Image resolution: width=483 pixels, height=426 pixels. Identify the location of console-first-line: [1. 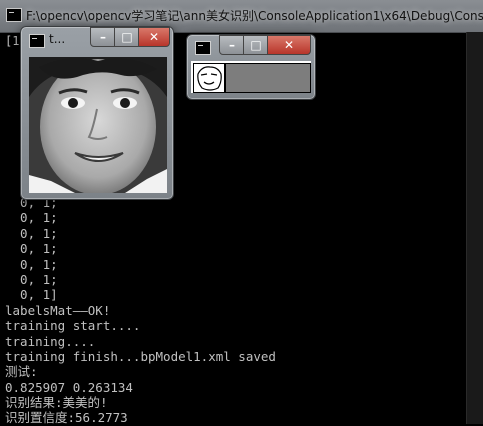
(12, 41).